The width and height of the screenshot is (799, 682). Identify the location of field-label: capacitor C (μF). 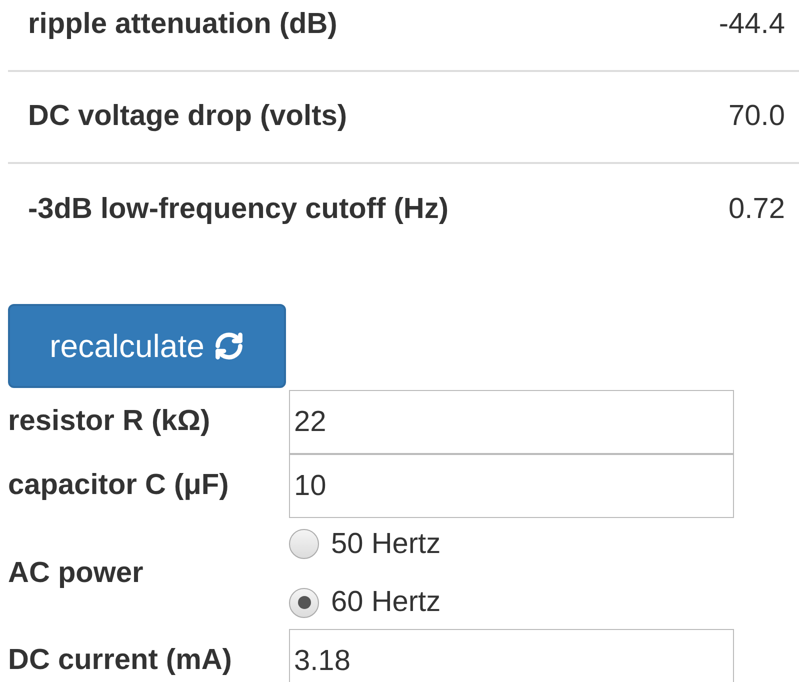
(119, 486).